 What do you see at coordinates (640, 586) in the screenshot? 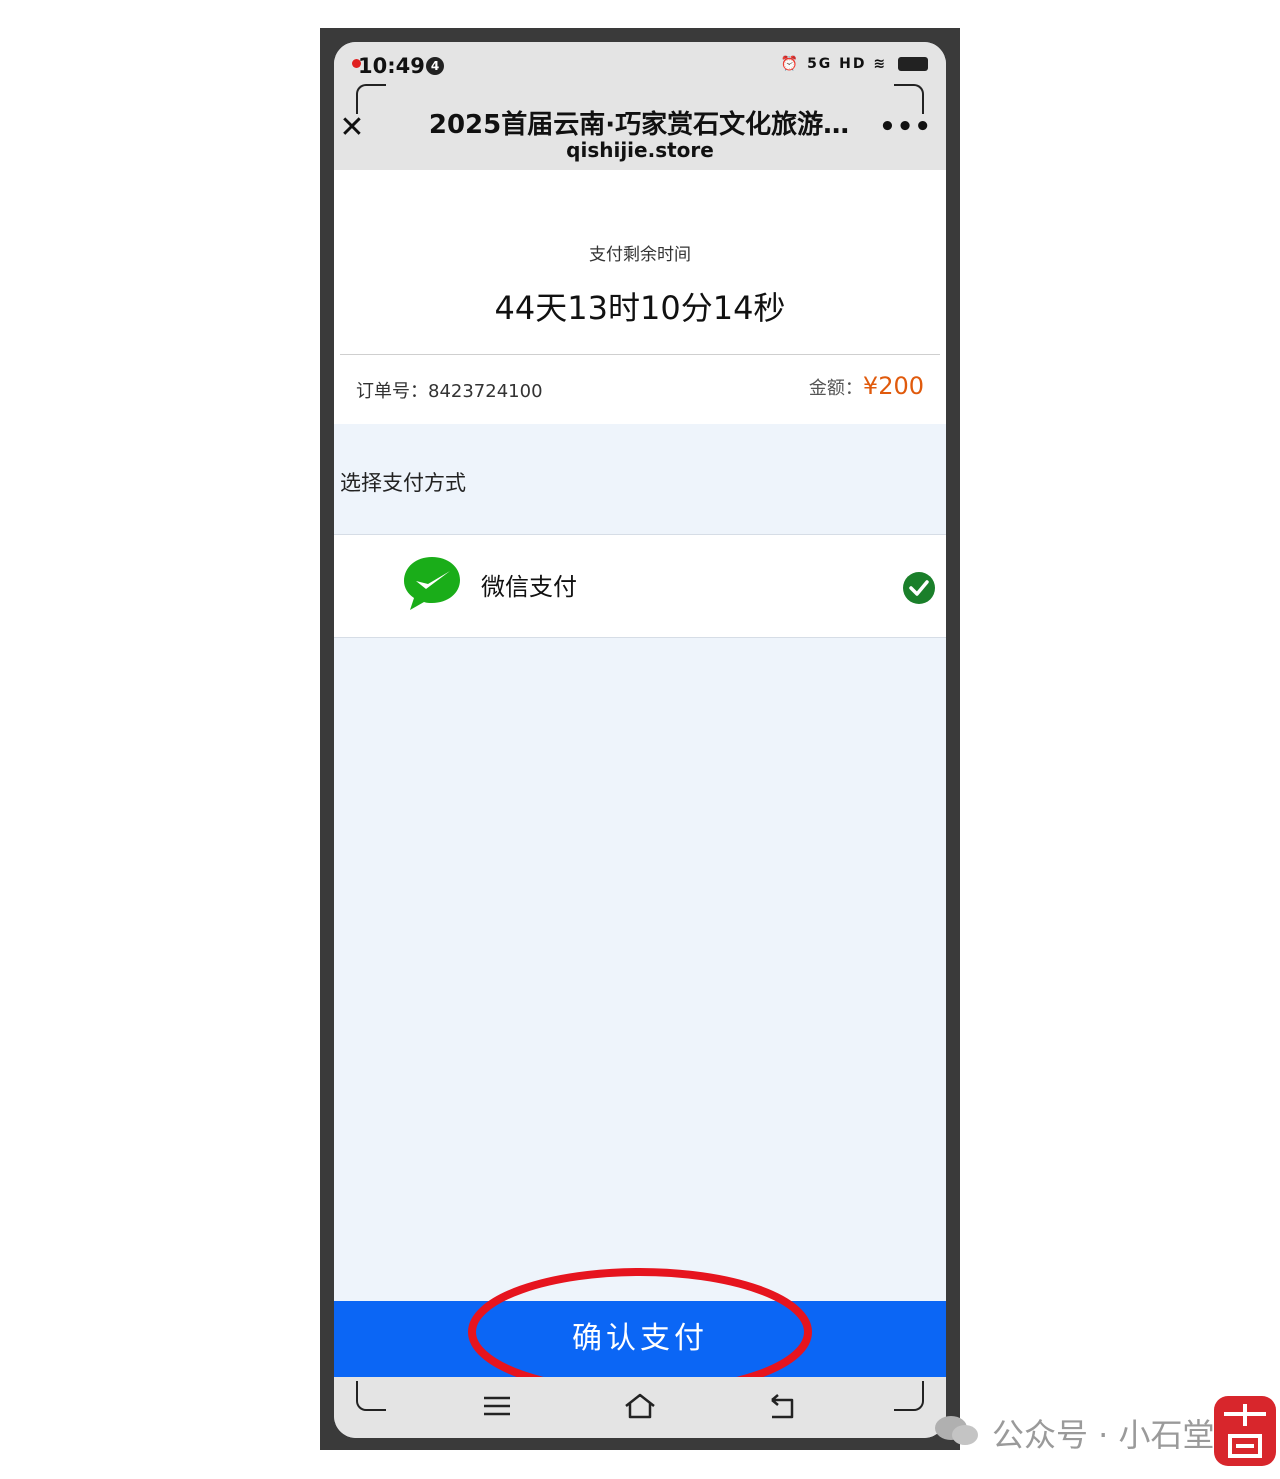
I see `payment-method-wechat: 微信支付` at bounding box center [640, 586].